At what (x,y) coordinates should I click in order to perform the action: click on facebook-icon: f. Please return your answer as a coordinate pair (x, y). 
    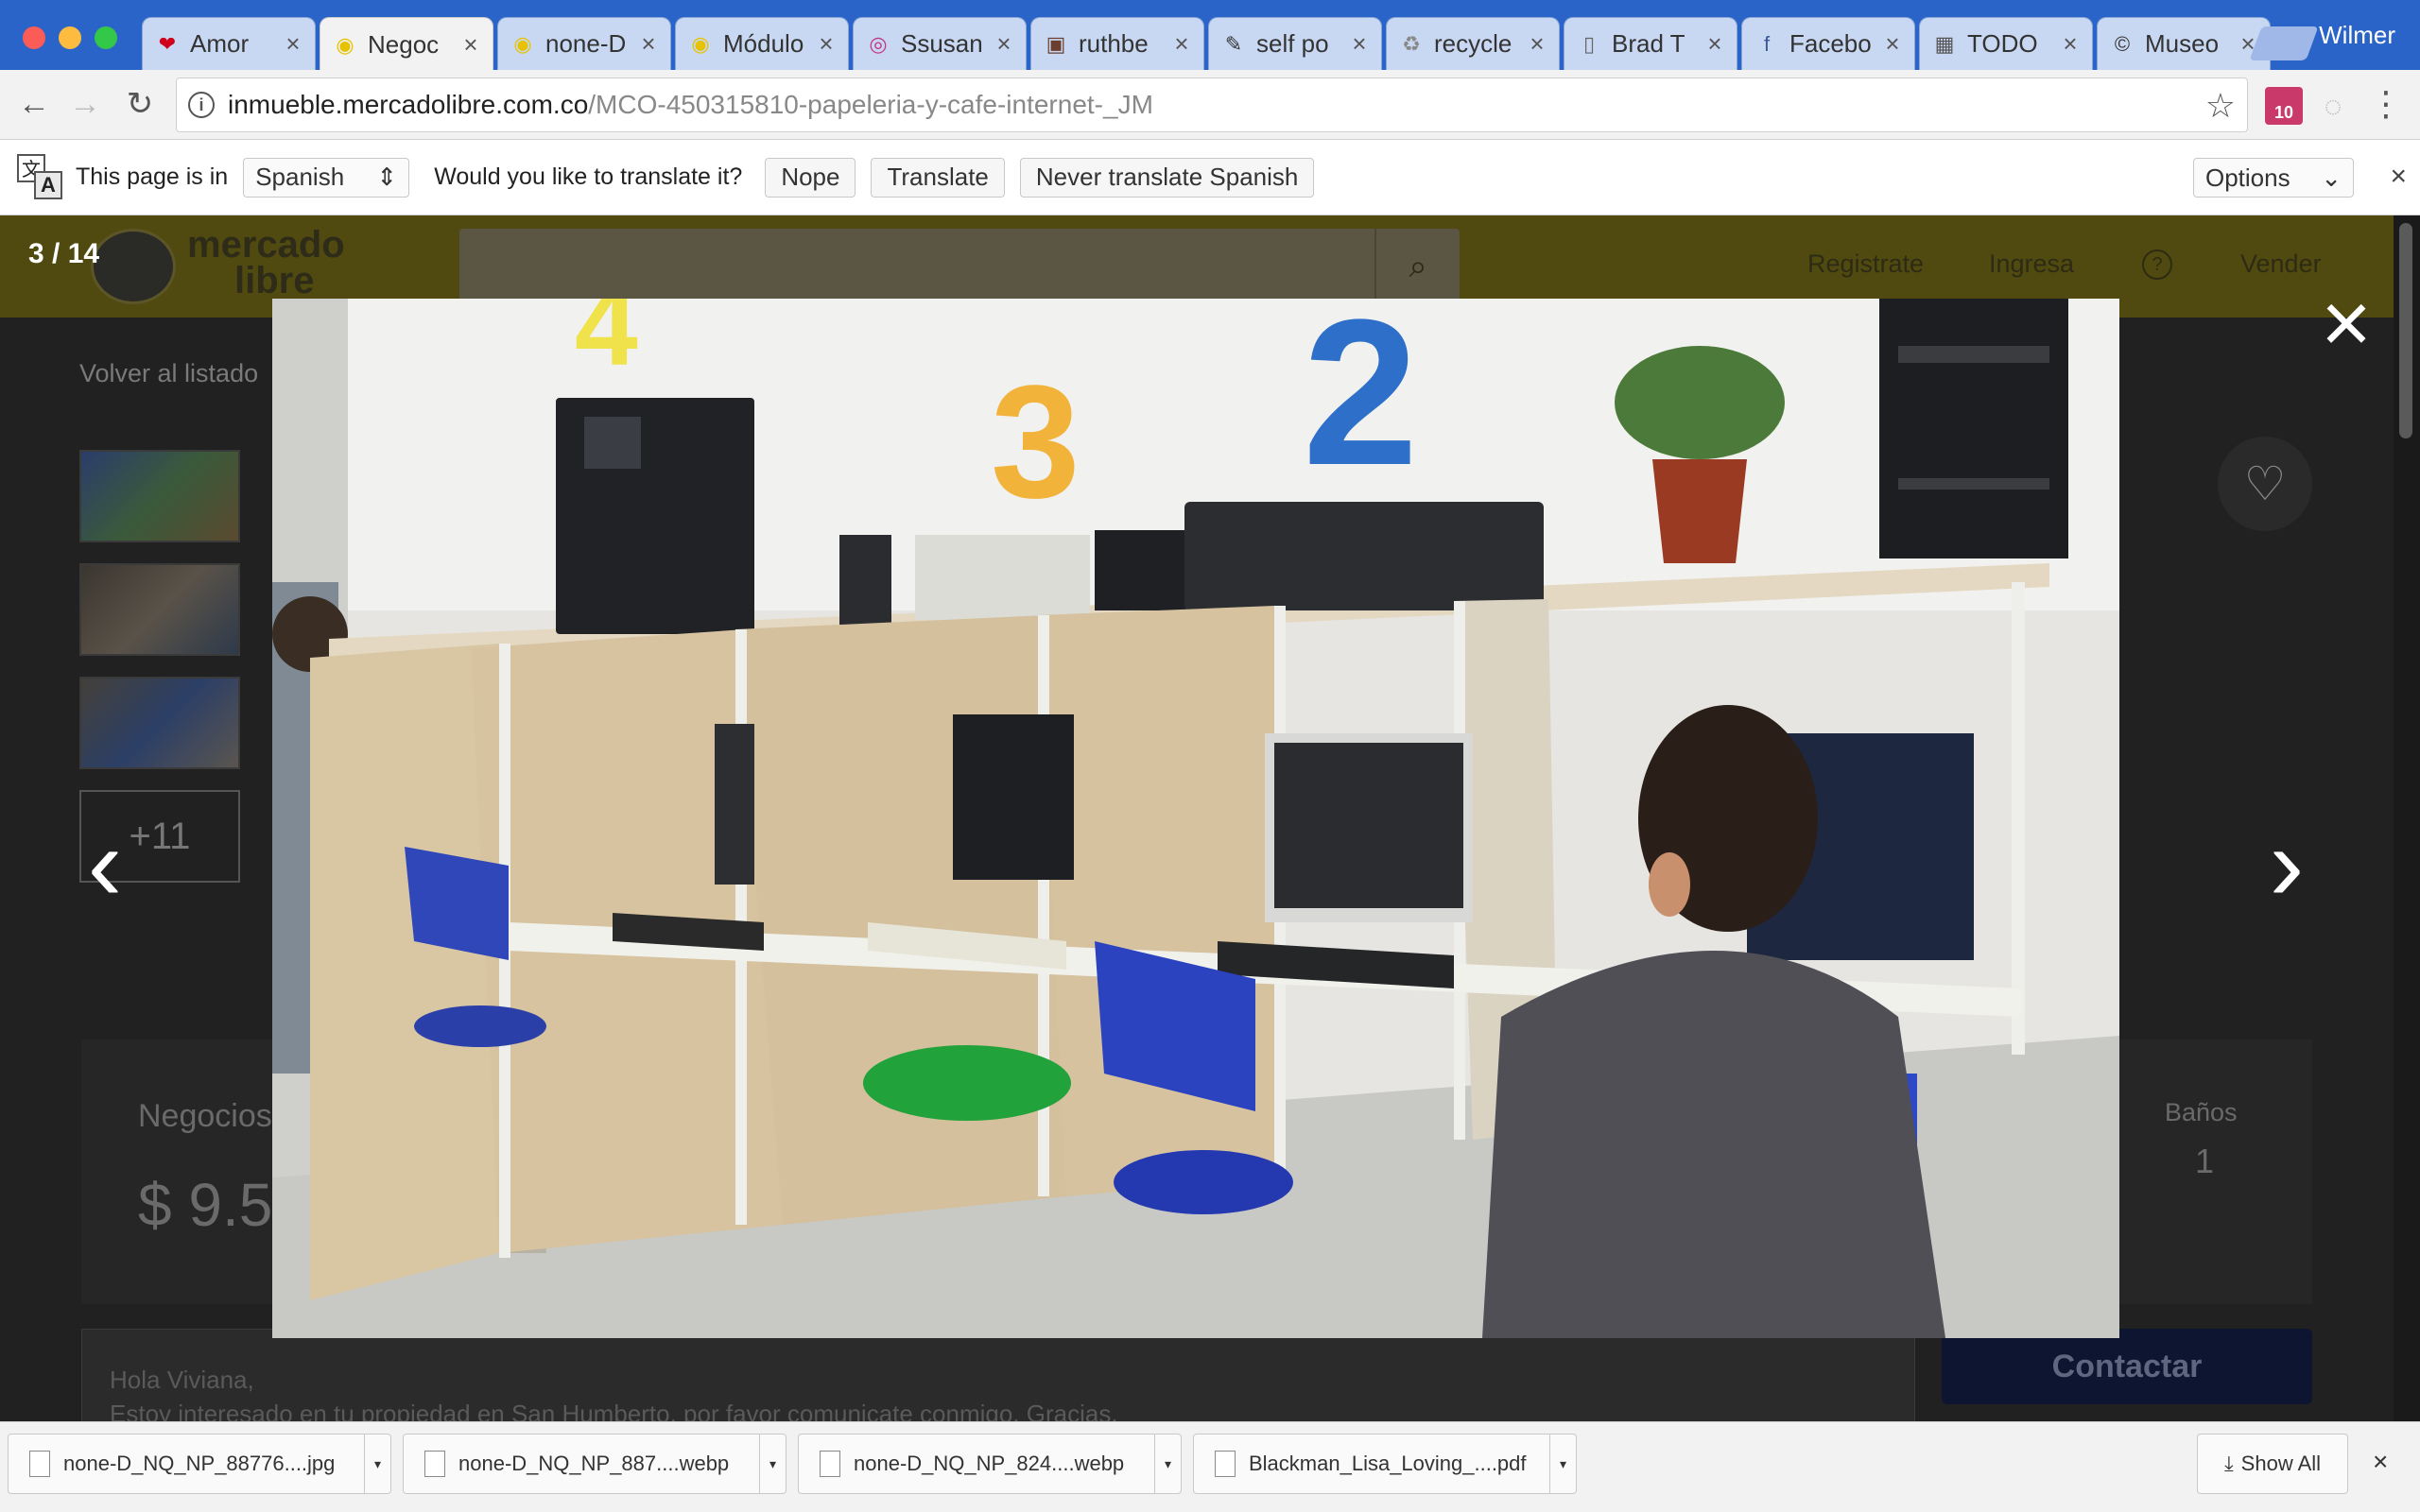
    Looking at the image, I should click on (1767, 43).